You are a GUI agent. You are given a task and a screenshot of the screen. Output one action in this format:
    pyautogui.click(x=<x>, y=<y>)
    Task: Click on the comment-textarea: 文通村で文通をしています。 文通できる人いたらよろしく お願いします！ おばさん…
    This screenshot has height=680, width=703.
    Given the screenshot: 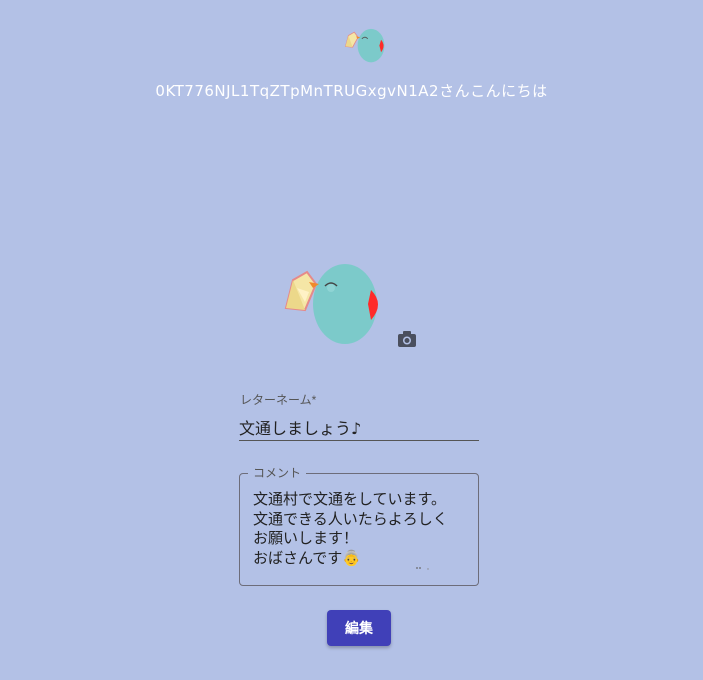 What is the action you would take?
    pyautogui.click(x=363, y=532)
    